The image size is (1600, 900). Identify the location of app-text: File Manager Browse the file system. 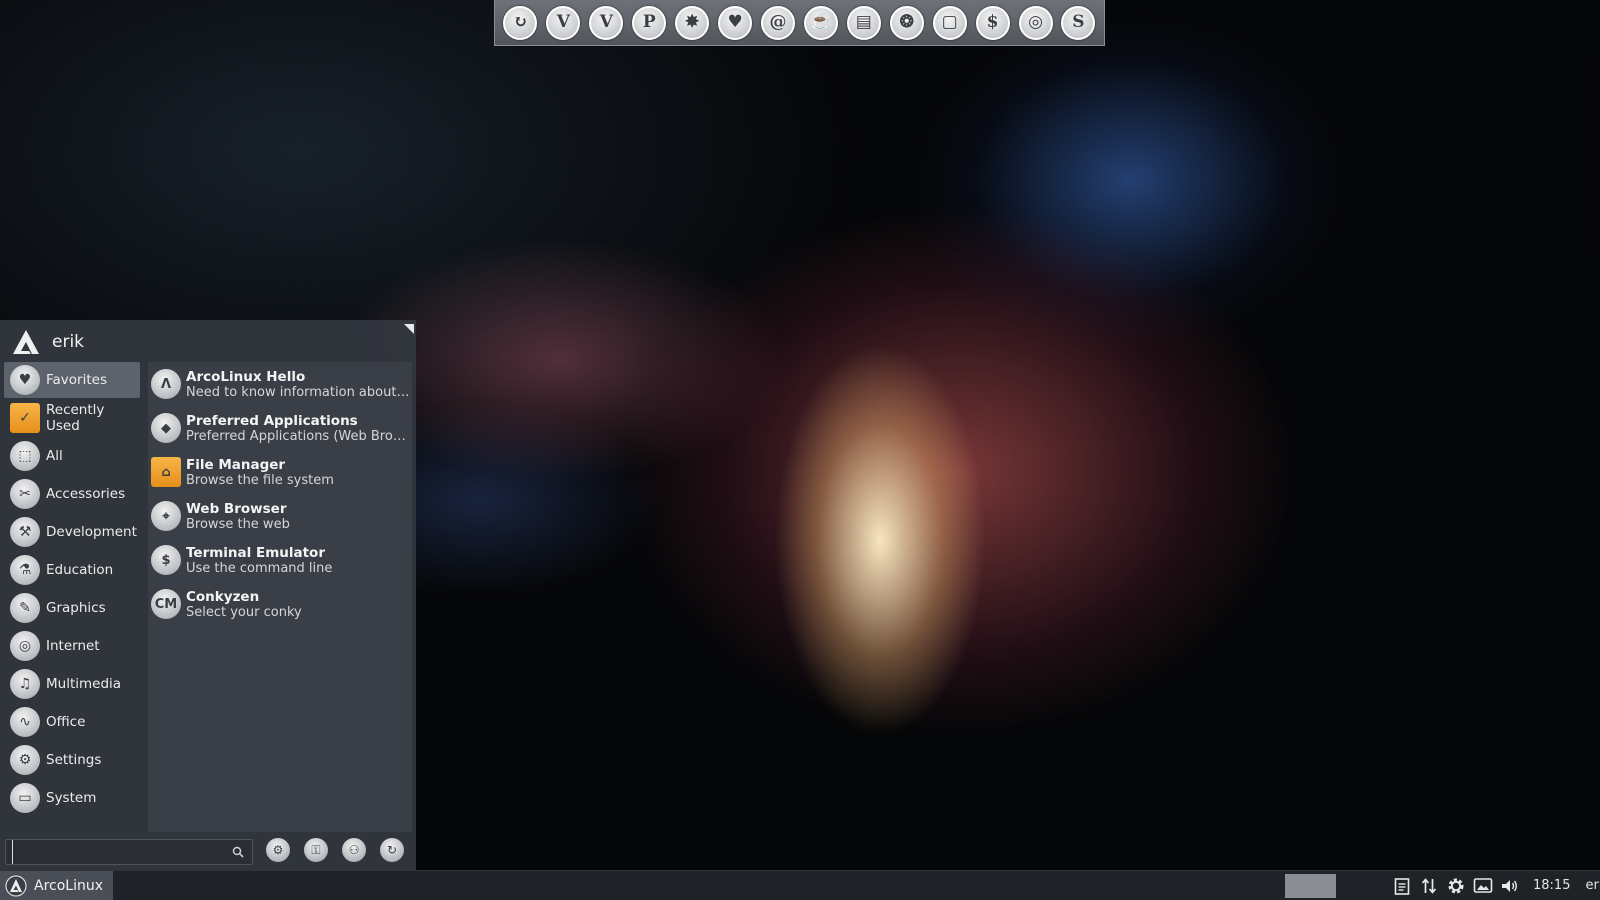
(298, 472).